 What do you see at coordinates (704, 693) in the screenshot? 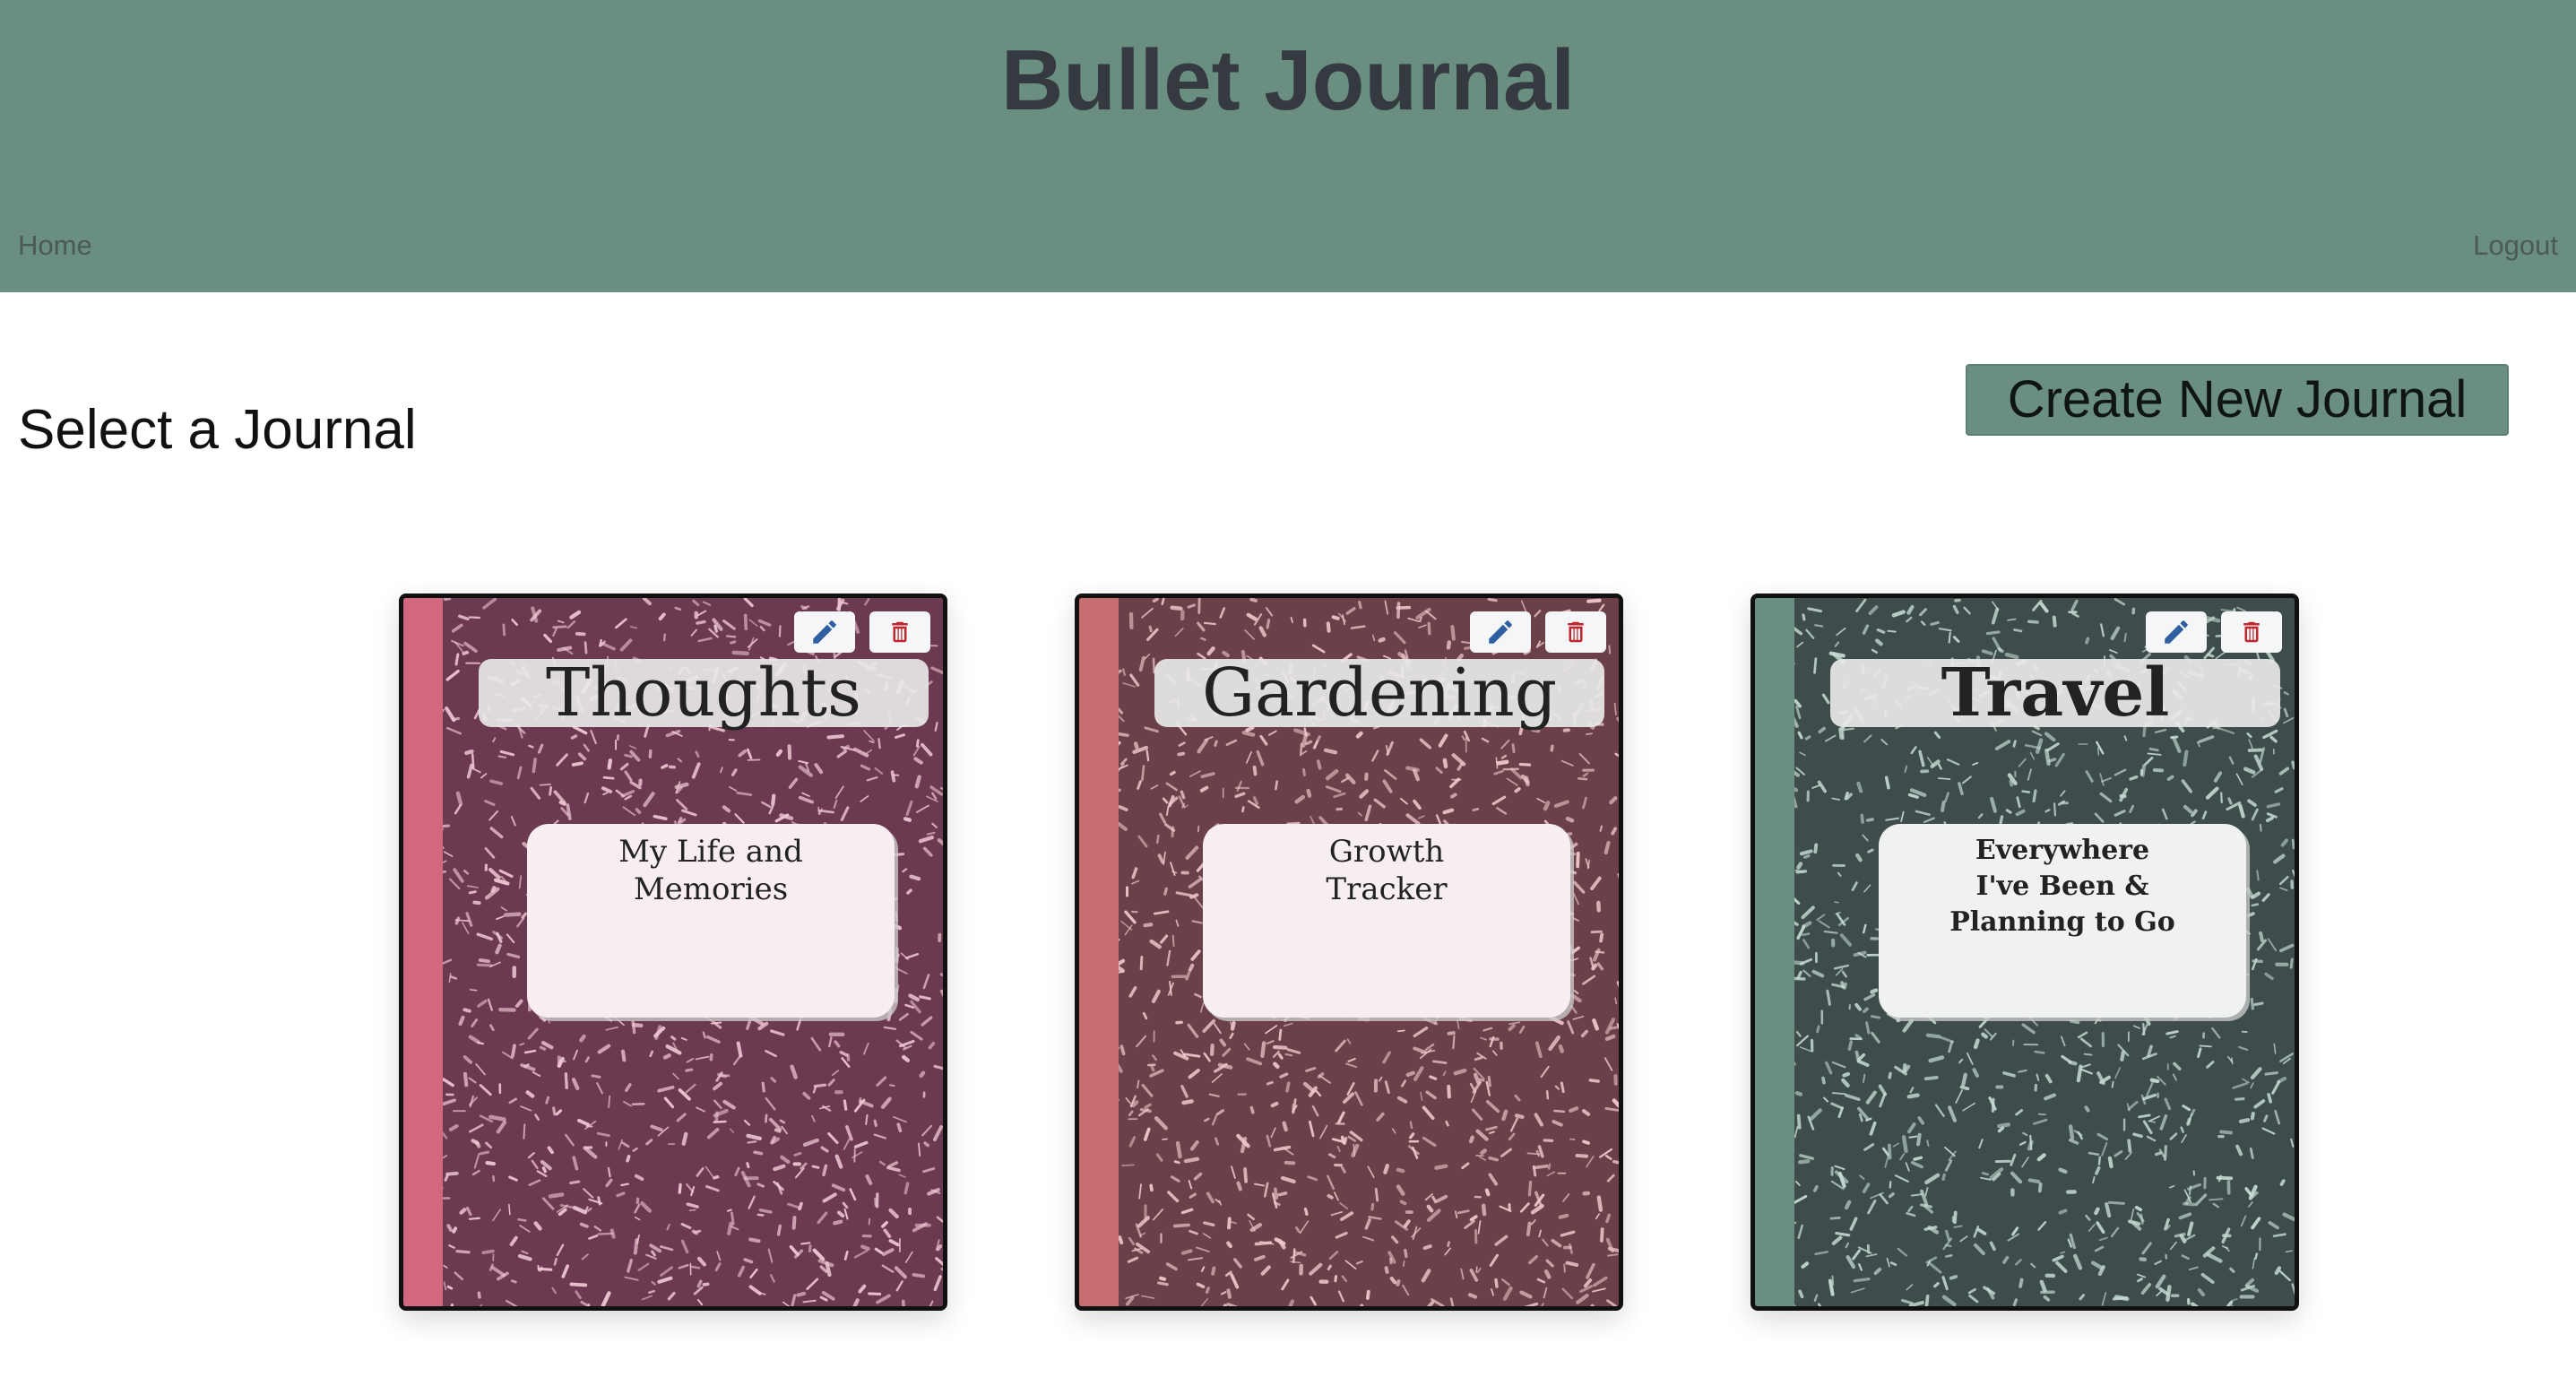
I see `journal-title: Thoughts` at bounding box center [704, 693].